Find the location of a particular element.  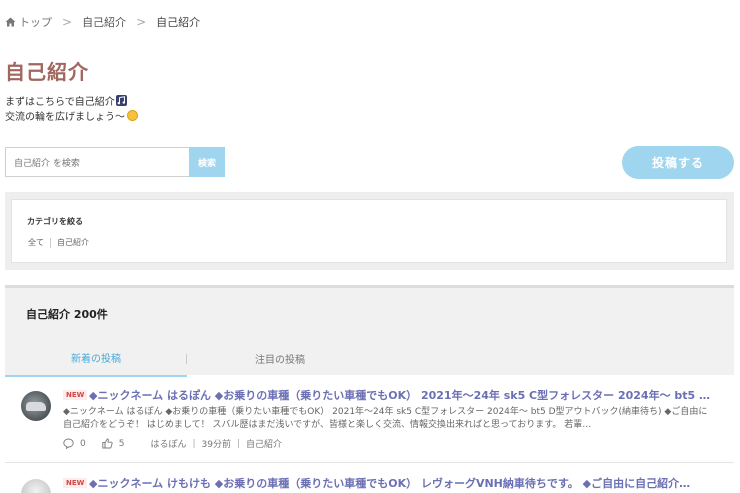

intro-text: まずはこちらで自己紹介 交流の輪を広げましょう〜 is located at coordinates (71, 110).